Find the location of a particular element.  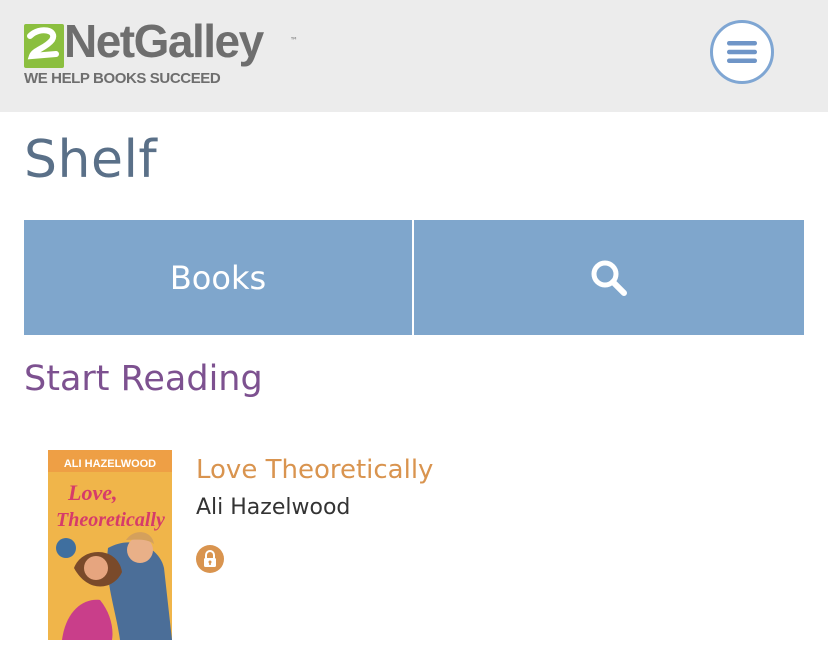

menu-button is located at coordinates (742, 52).